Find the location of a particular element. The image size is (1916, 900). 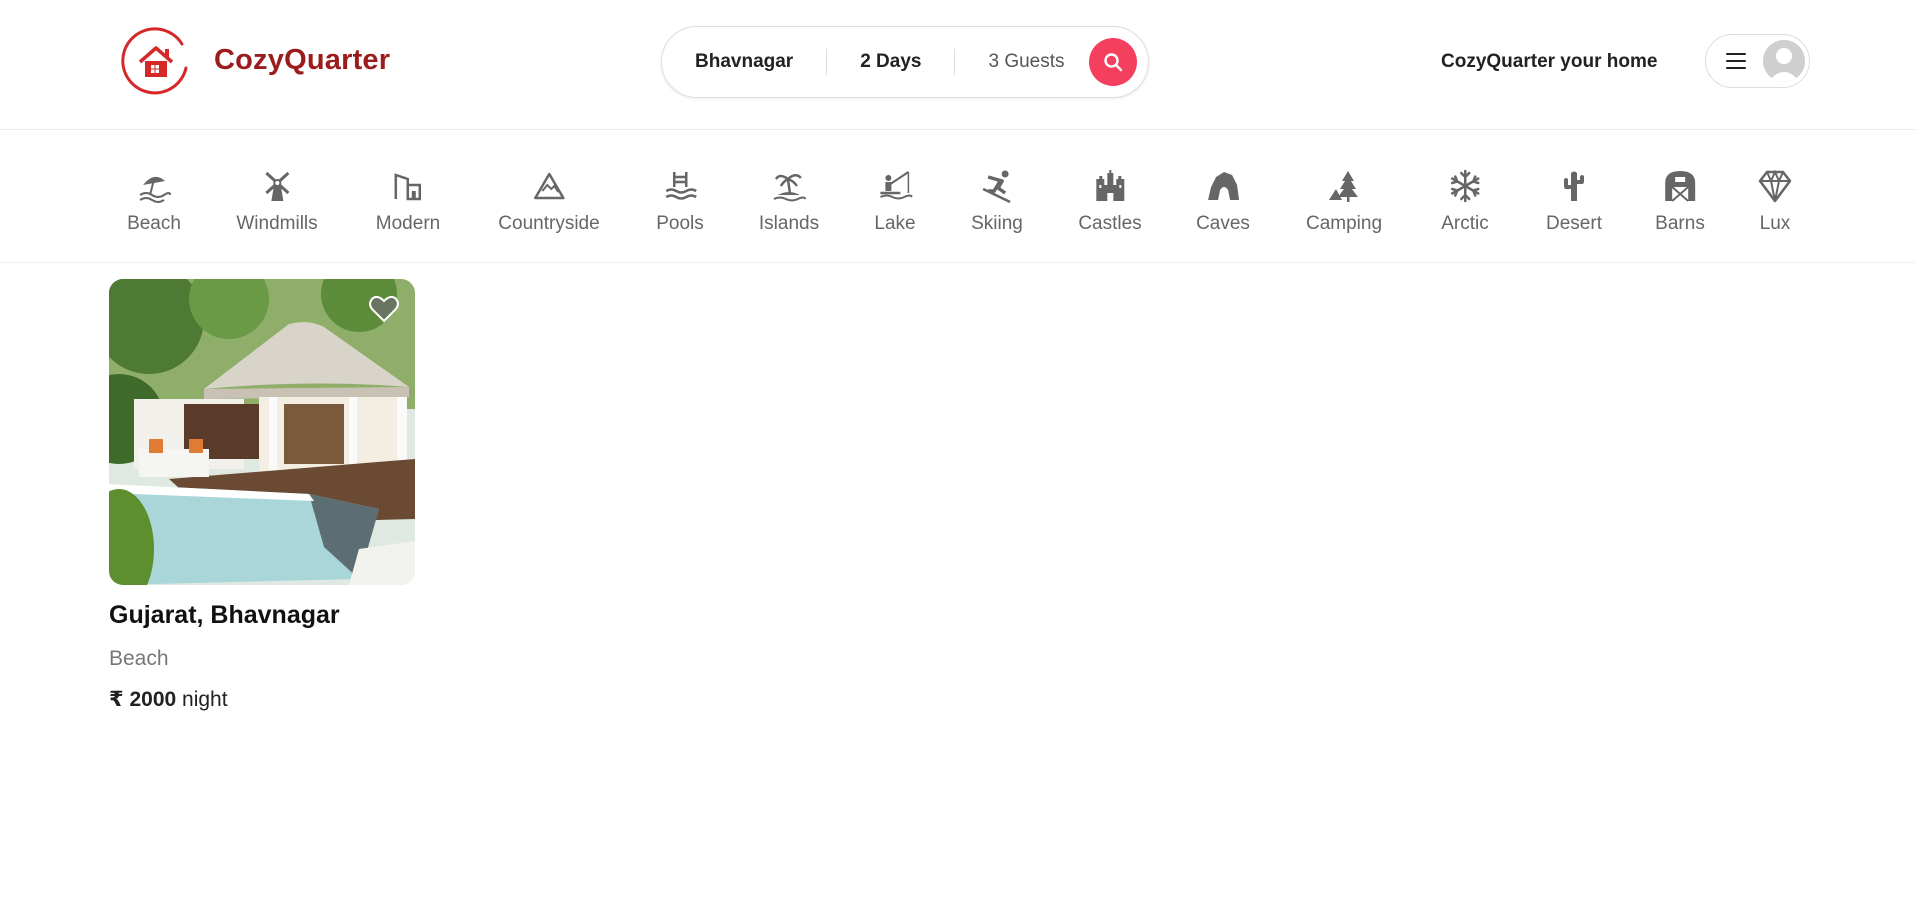

island-icon is located at coordinates (789, 188).